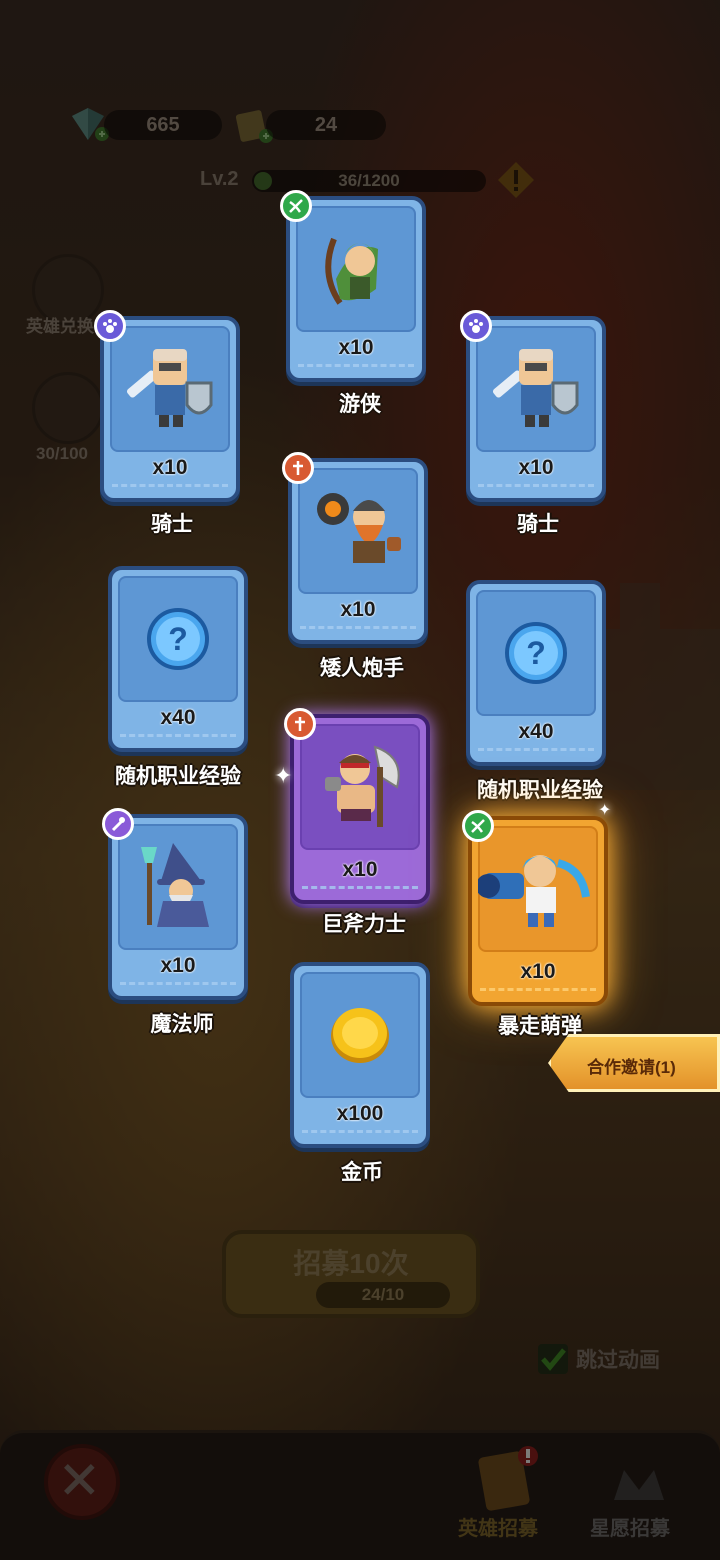 The width and height of the screenshot is (720, 1560). Describe the element at coordinates (360, 1035) in the screenshot. I see `gold-coin-icon` at that location.